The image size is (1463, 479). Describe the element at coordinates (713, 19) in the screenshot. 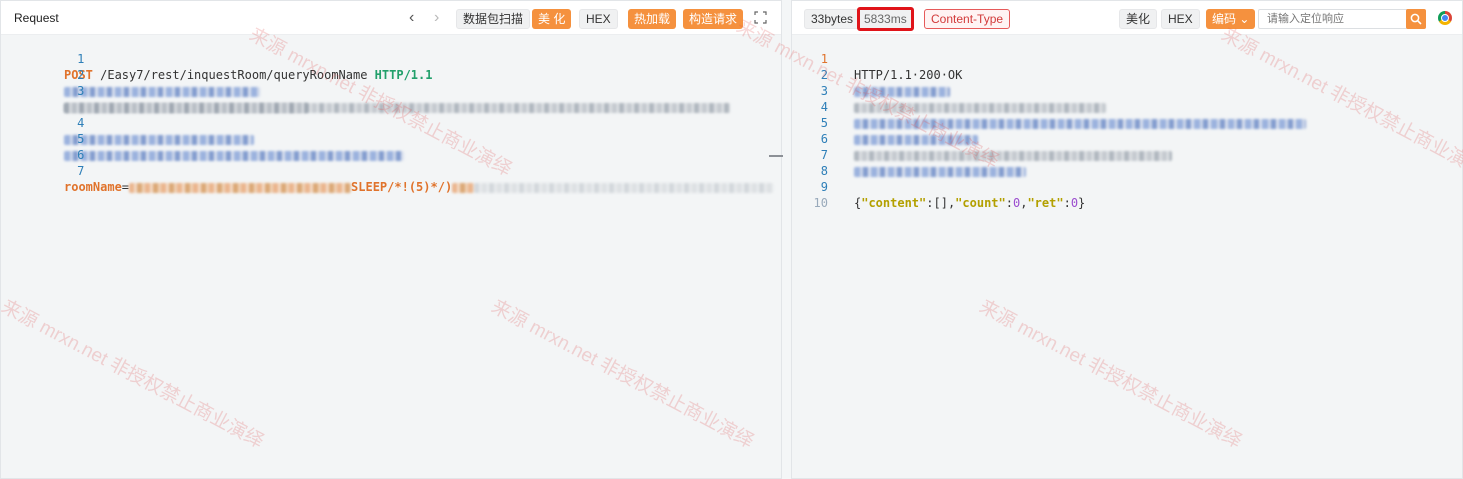

I see `construct-request-button: 构造请求` at that location.